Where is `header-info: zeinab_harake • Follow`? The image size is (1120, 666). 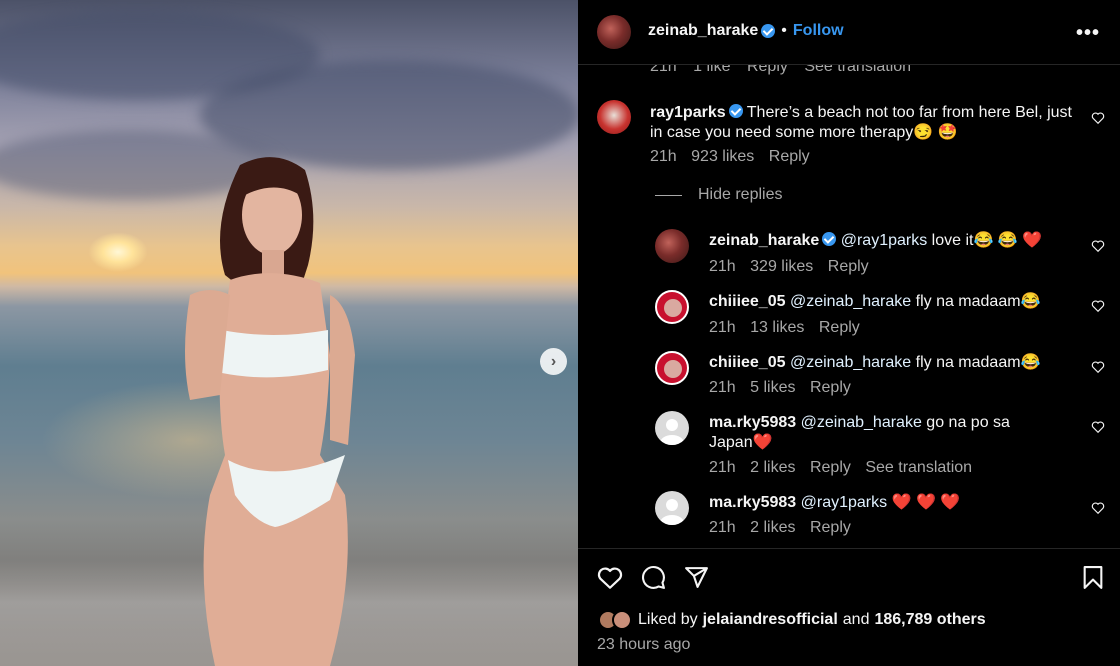 header-info: zeinab_harake • Follow is located at coordinates (746, 31).